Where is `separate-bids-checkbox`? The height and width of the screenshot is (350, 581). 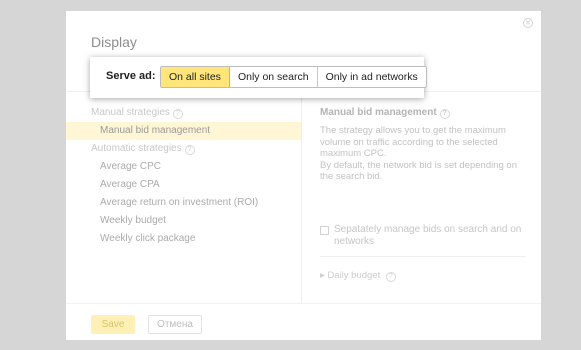
separate-bids-checkbox is located at coordinates (324, 230).